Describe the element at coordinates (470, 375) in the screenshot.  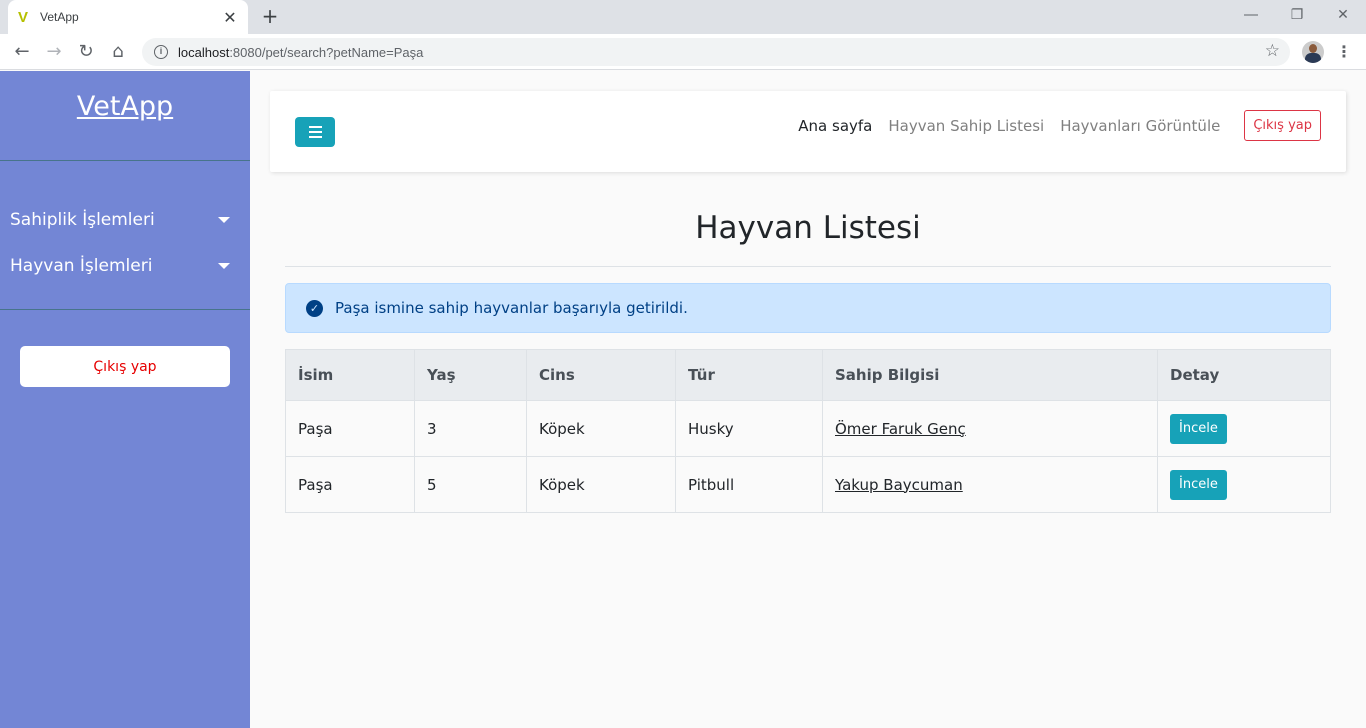
I see `column-header-age: Yaş` at that location.